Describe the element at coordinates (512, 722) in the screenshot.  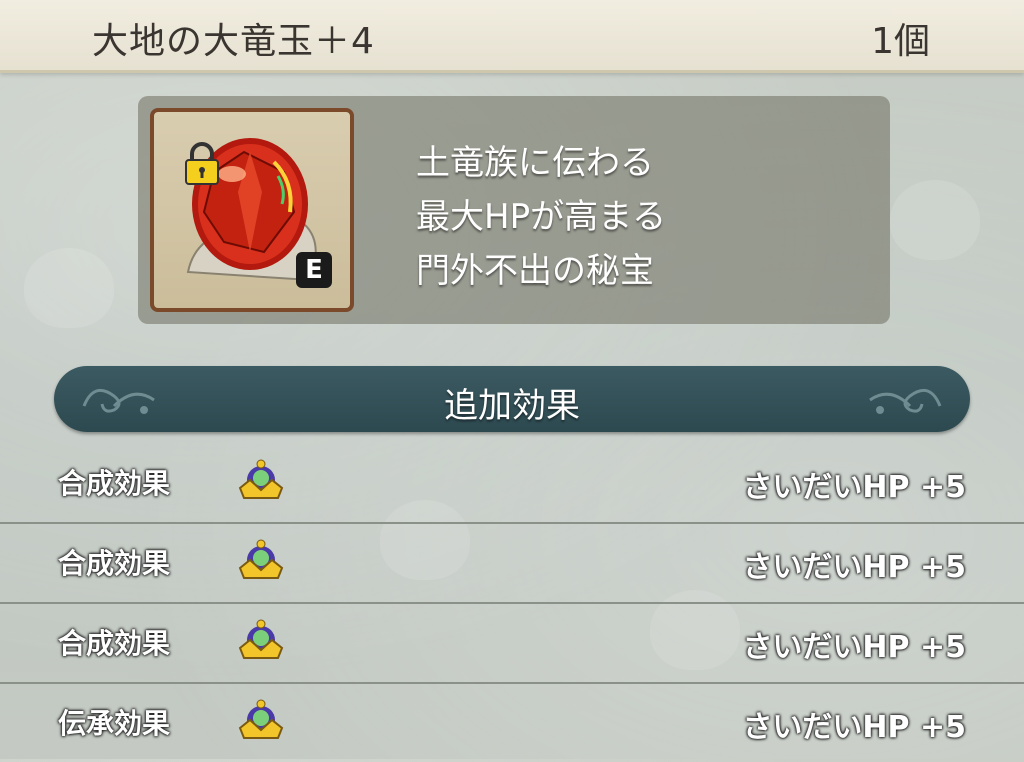
I see `effect-row: 伝承効果 さいだいHP +5` at that location.